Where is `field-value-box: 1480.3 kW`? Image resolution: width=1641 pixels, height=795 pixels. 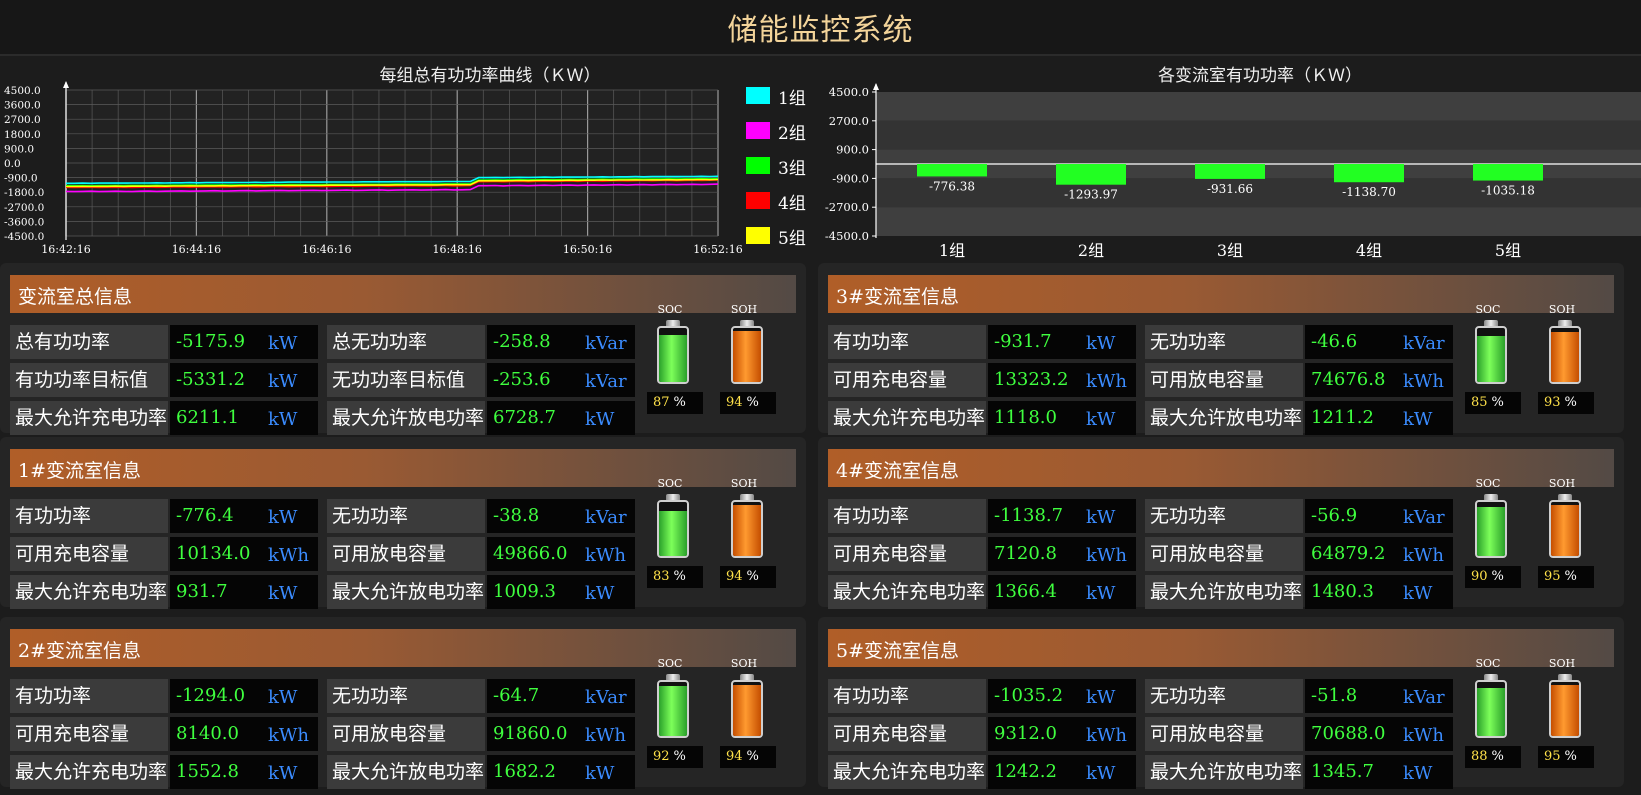 field-value-box: 1480.3 kW is located at coordinates (1379, 592).